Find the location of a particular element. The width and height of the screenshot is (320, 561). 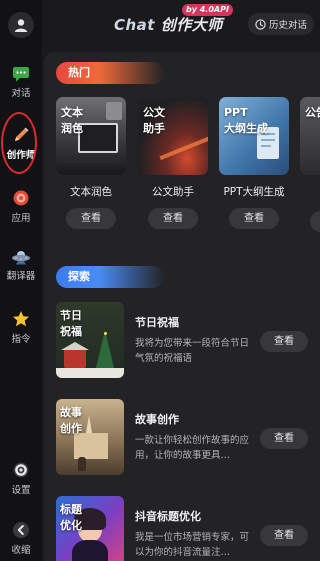

history-label: 历史对话 is located at coordinates (287, 25).